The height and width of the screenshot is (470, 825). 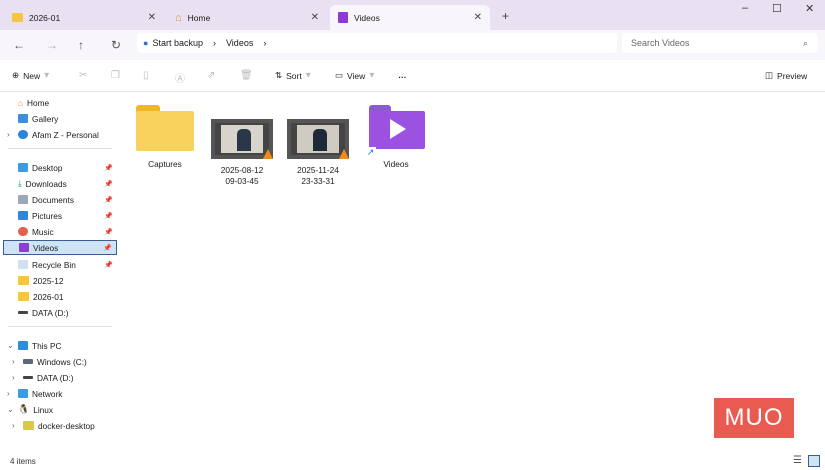 What do you see at coordinates (19, 45) in the screenshot?
I see `back-button: ←` at bounding box center [19, 45].